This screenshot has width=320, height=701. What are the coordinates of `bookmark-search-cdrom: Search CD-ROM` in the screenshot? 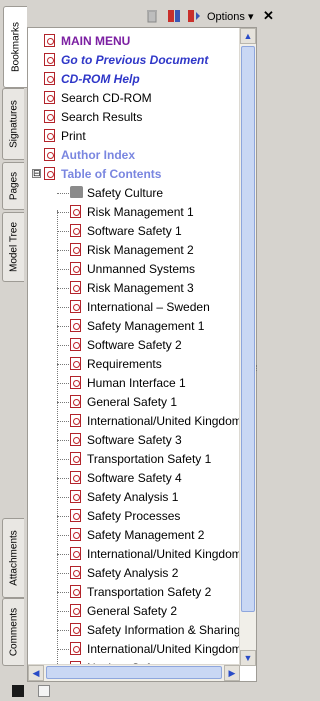 It's located at (134, 98).